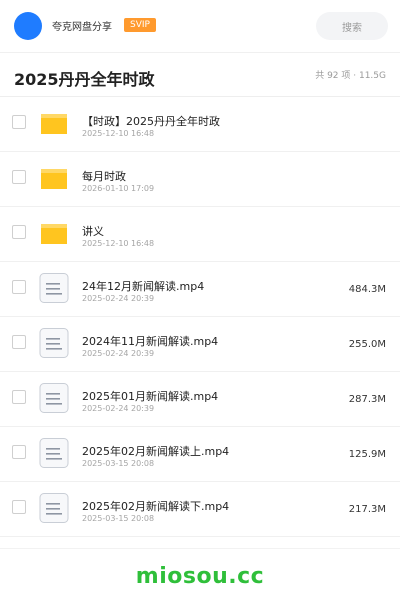  What do you see at coordinates (84, 79) in the screenshot?
I see `page-title: 2025丹丹全年时政` at bounding box center [84, 79].